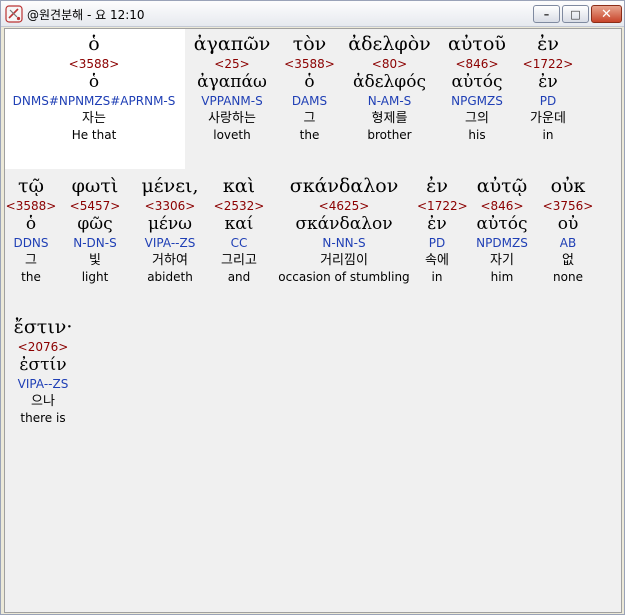  I want to click on parsing-code: DAMS, so click(309, 101).